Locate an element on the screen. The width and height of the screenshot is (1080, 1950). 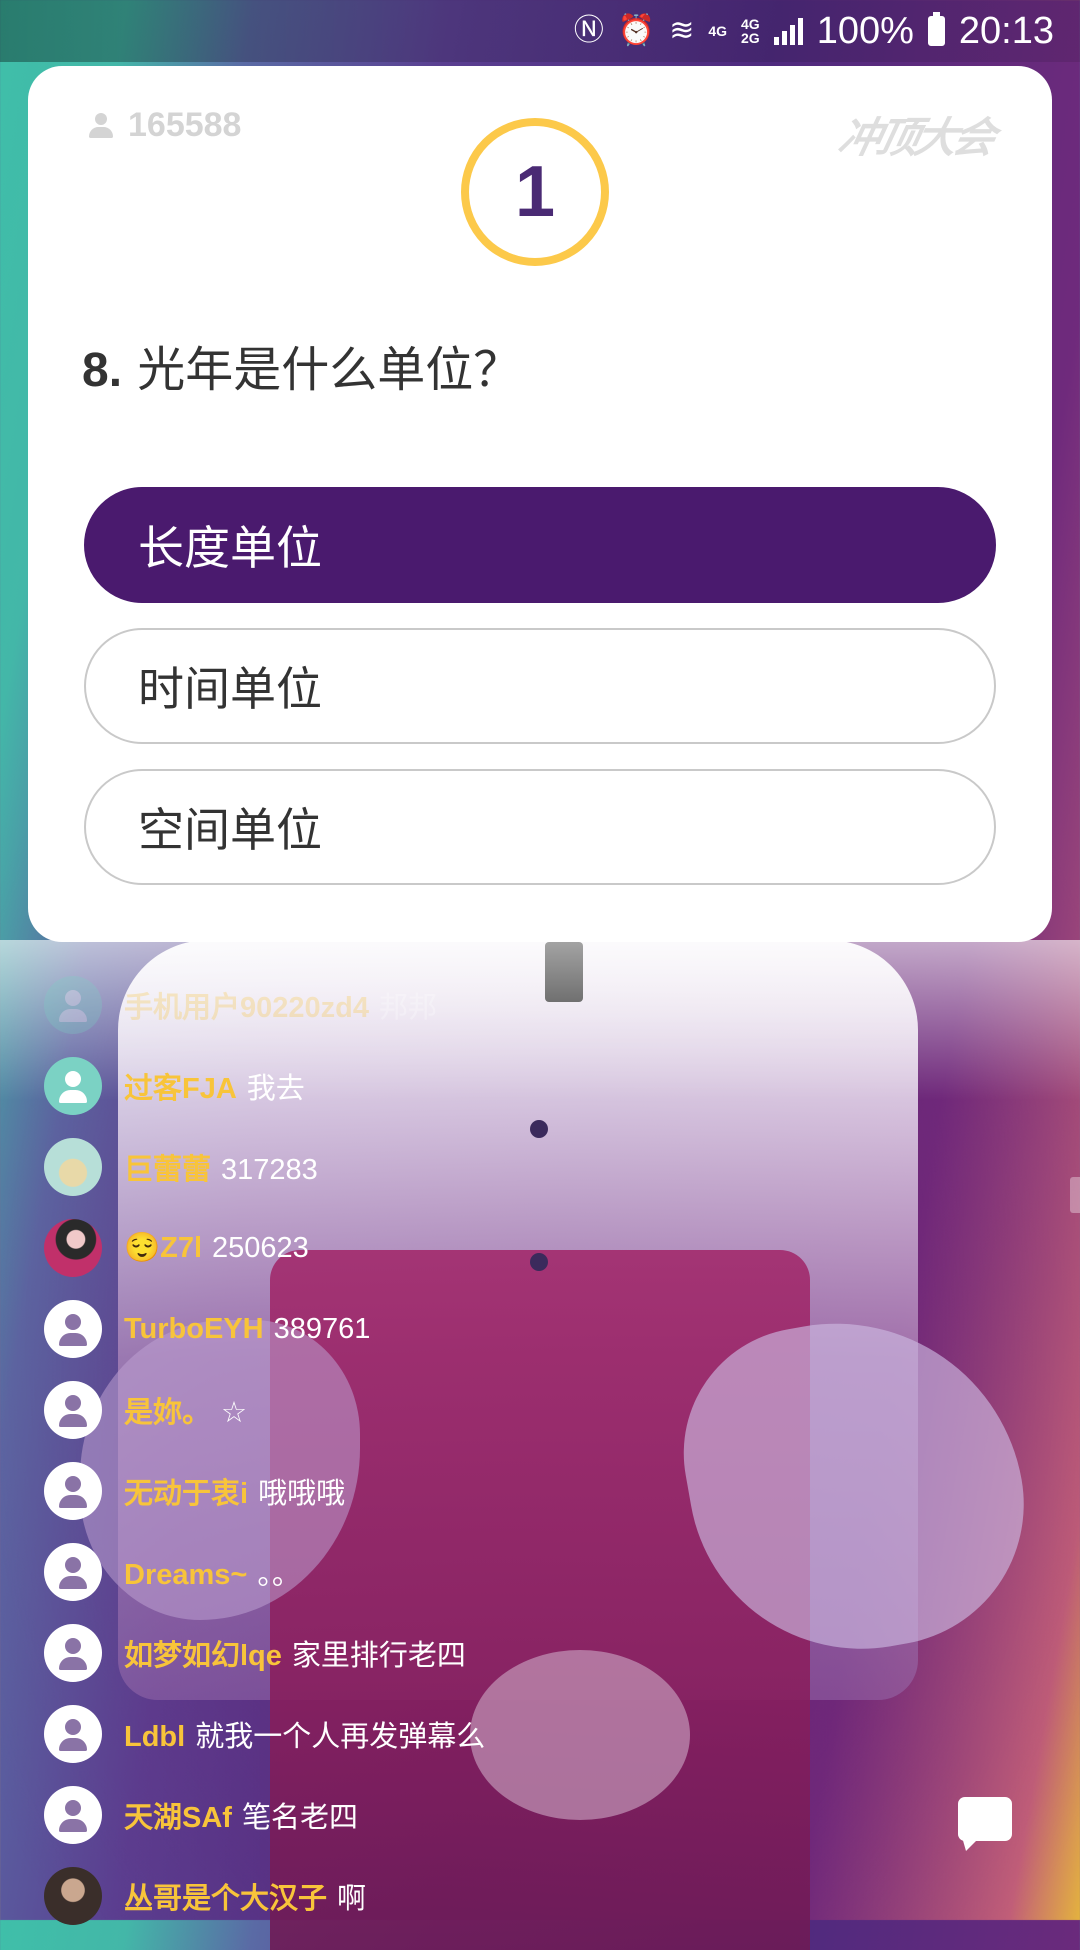
chat-message: 天湖SAf 笔名老四 is located at coordinates (201, 1815).